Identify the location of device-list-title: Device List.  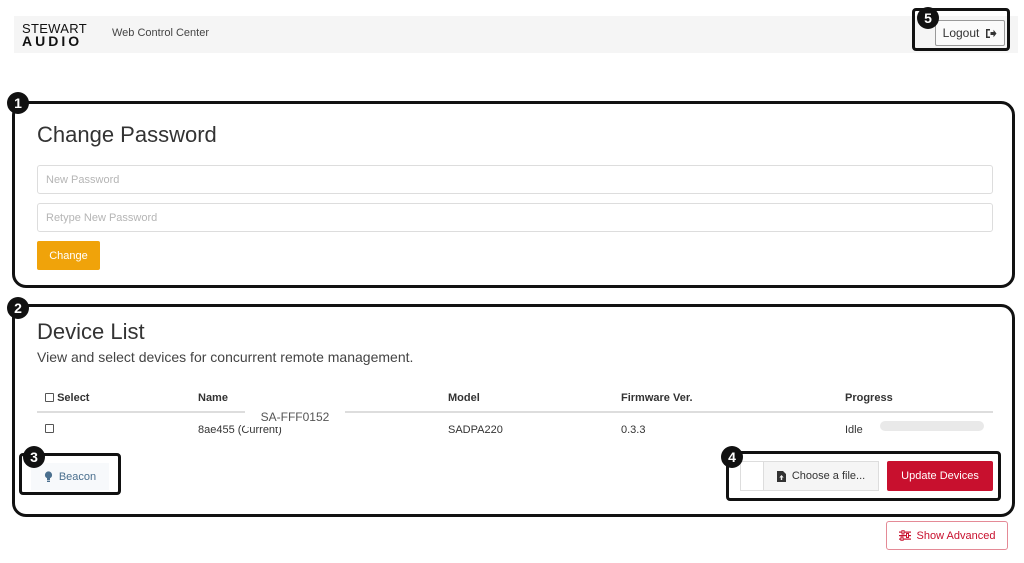
(91, 331).